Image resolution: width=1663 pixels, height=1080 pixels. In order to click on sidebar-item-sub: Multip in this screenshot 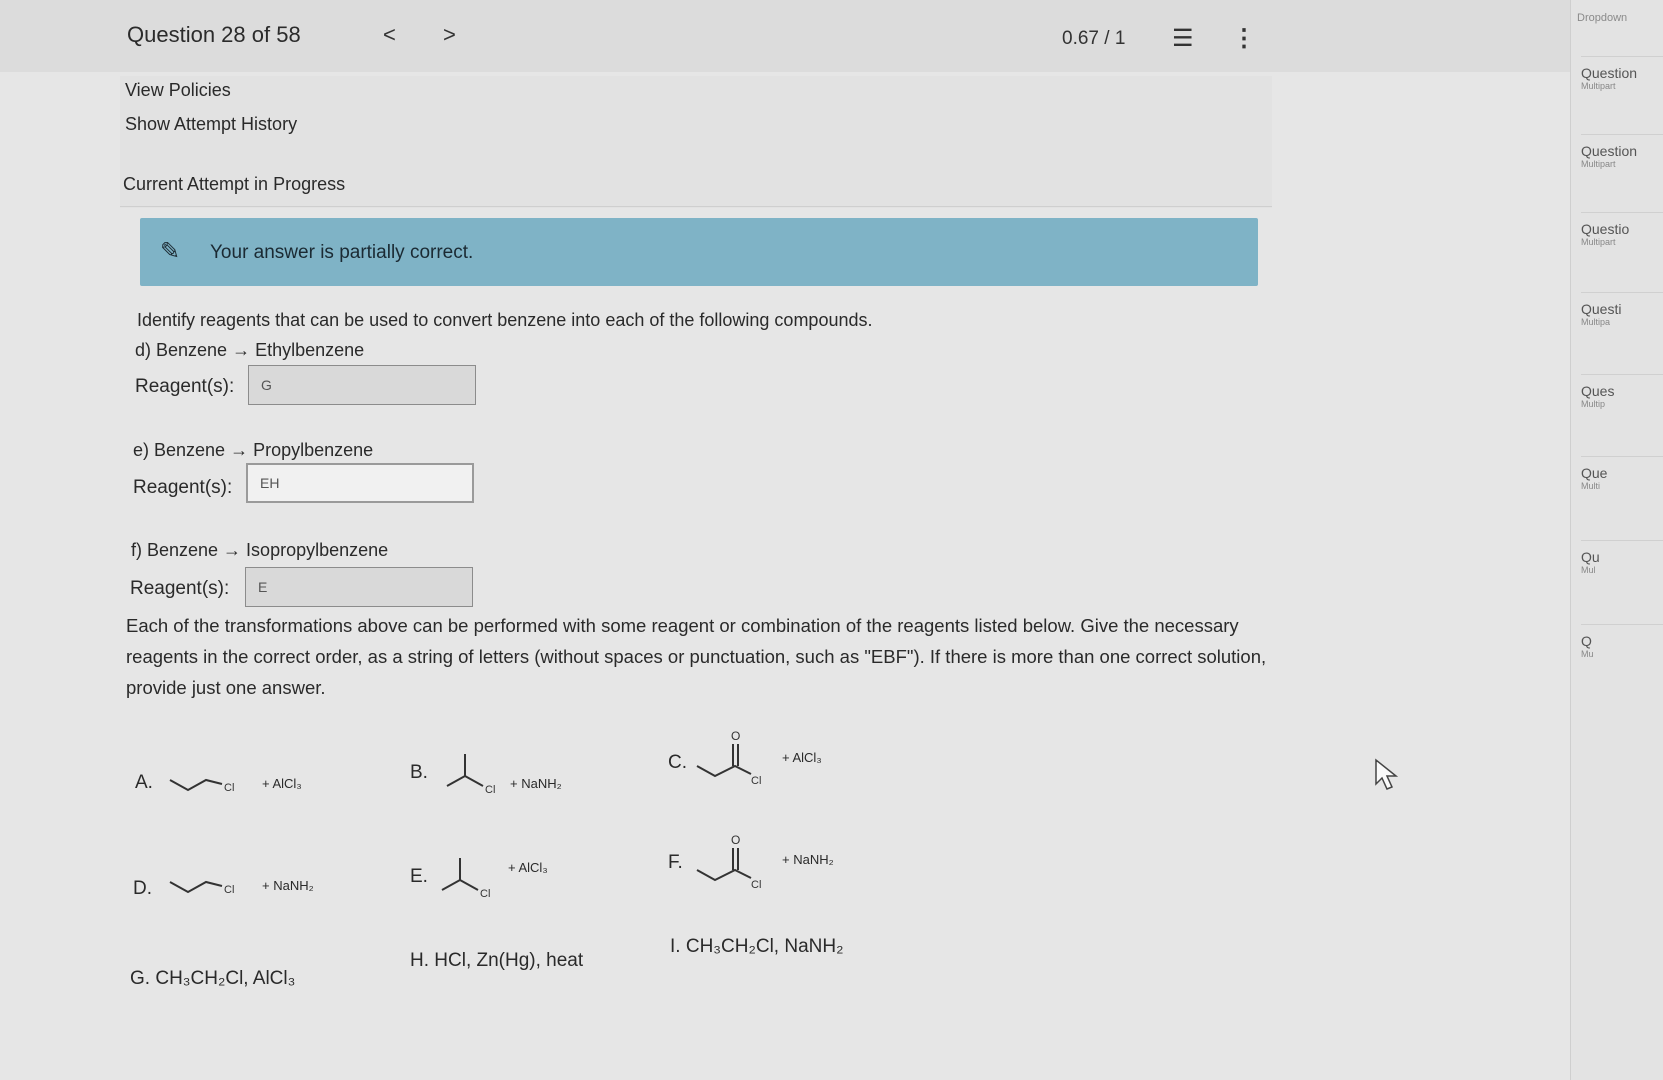, I will do `click(1593, 404)`.